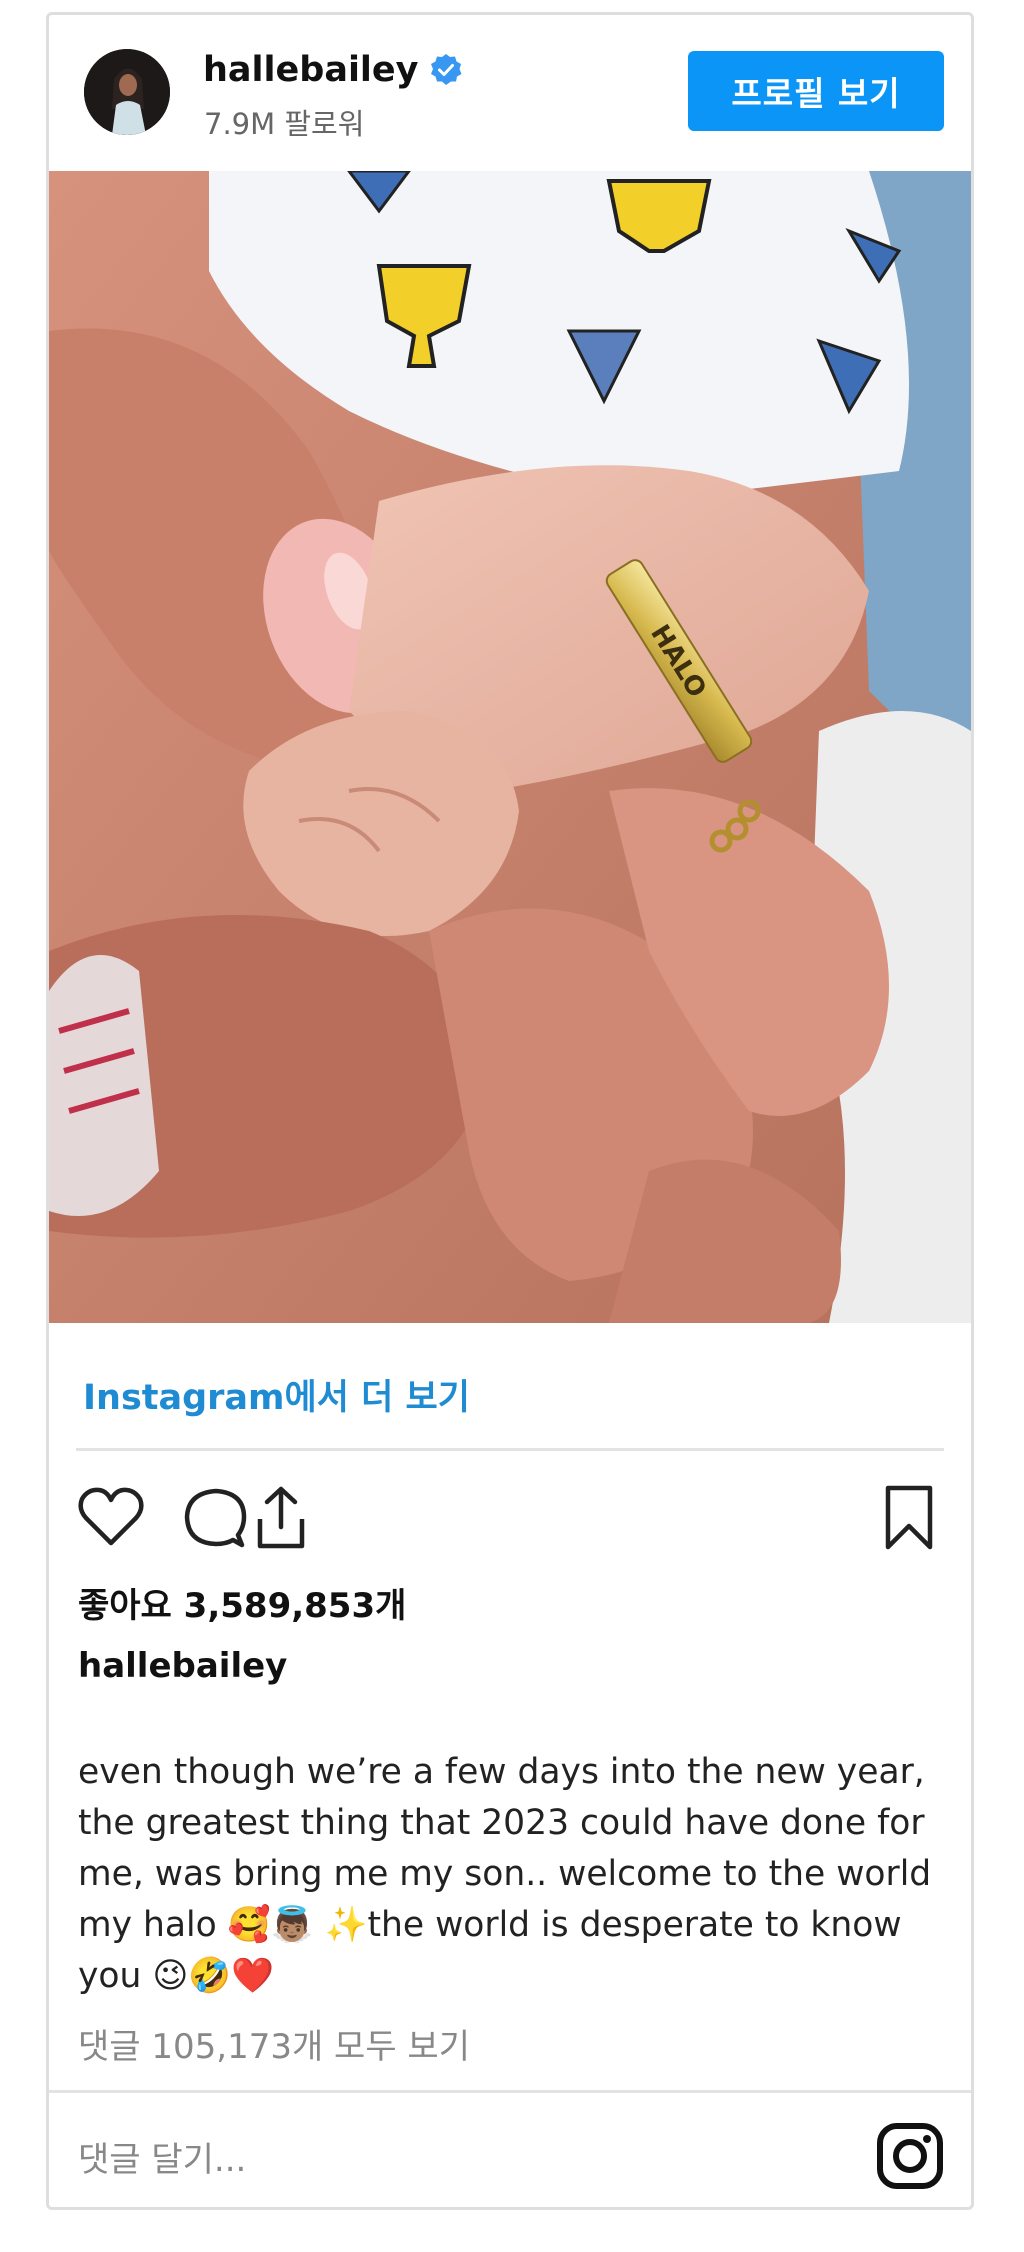 Image resolution: width=1024 pixels, height=2252 pixels. What do you see at coordinates (215, 1518) in the screenshot?
I see `comment-bubble-icon` at bounding box center [215, 1518].